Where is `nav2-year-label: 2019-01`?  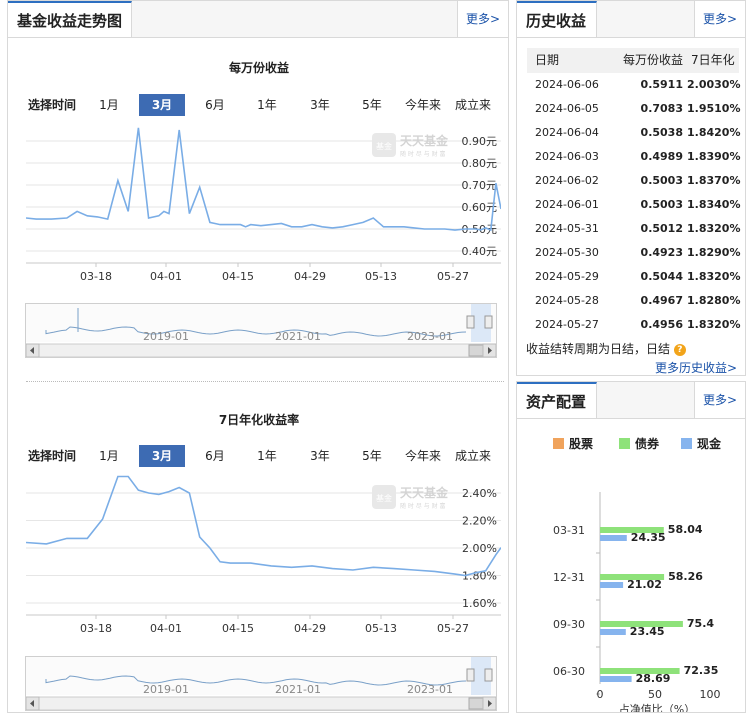
nav2-year-label: 2019-01 is located at coordinates (166, 689).